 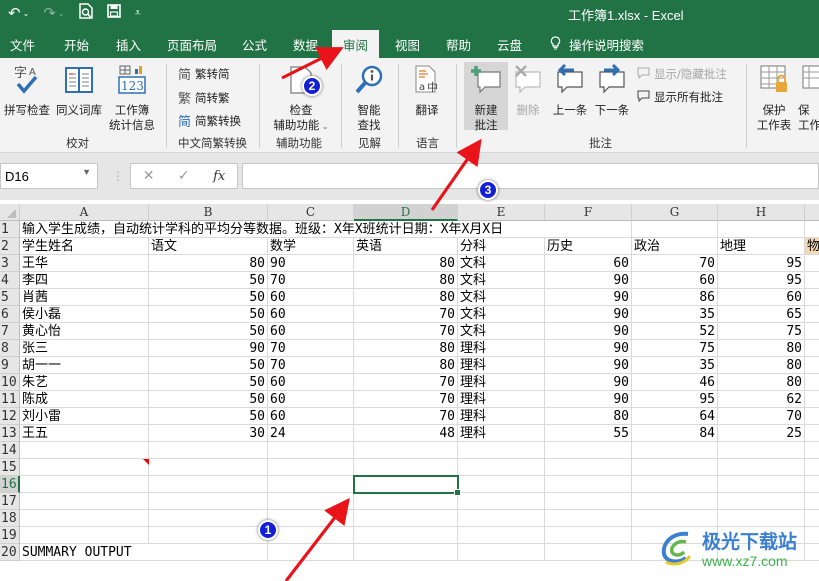 I want to click on cancel-icon: ✕, so click(x=149, y=176).